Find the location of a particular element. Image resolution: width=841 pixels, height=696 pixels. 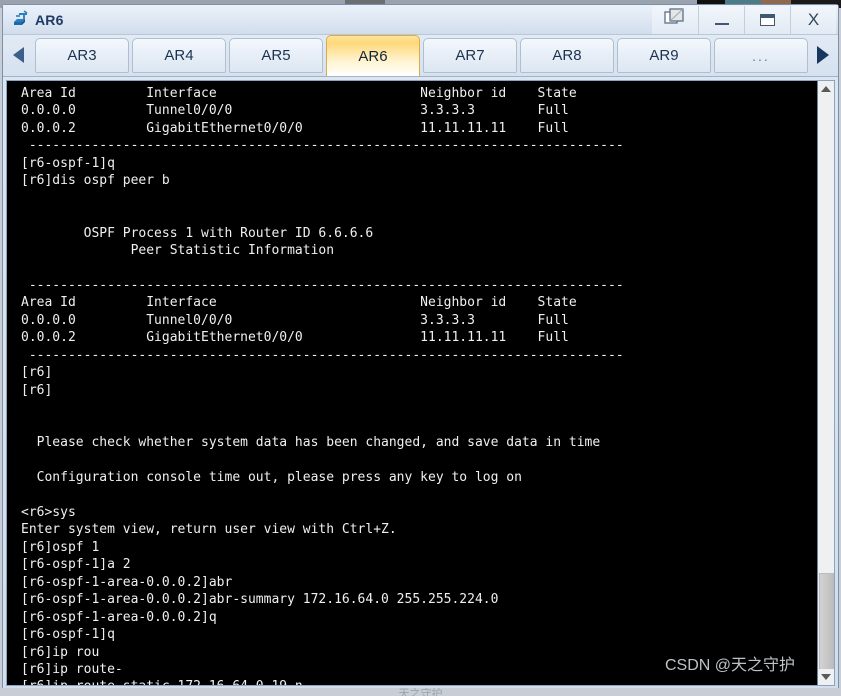

tab-ar7: AR7 is located at coordinates (470, 55).